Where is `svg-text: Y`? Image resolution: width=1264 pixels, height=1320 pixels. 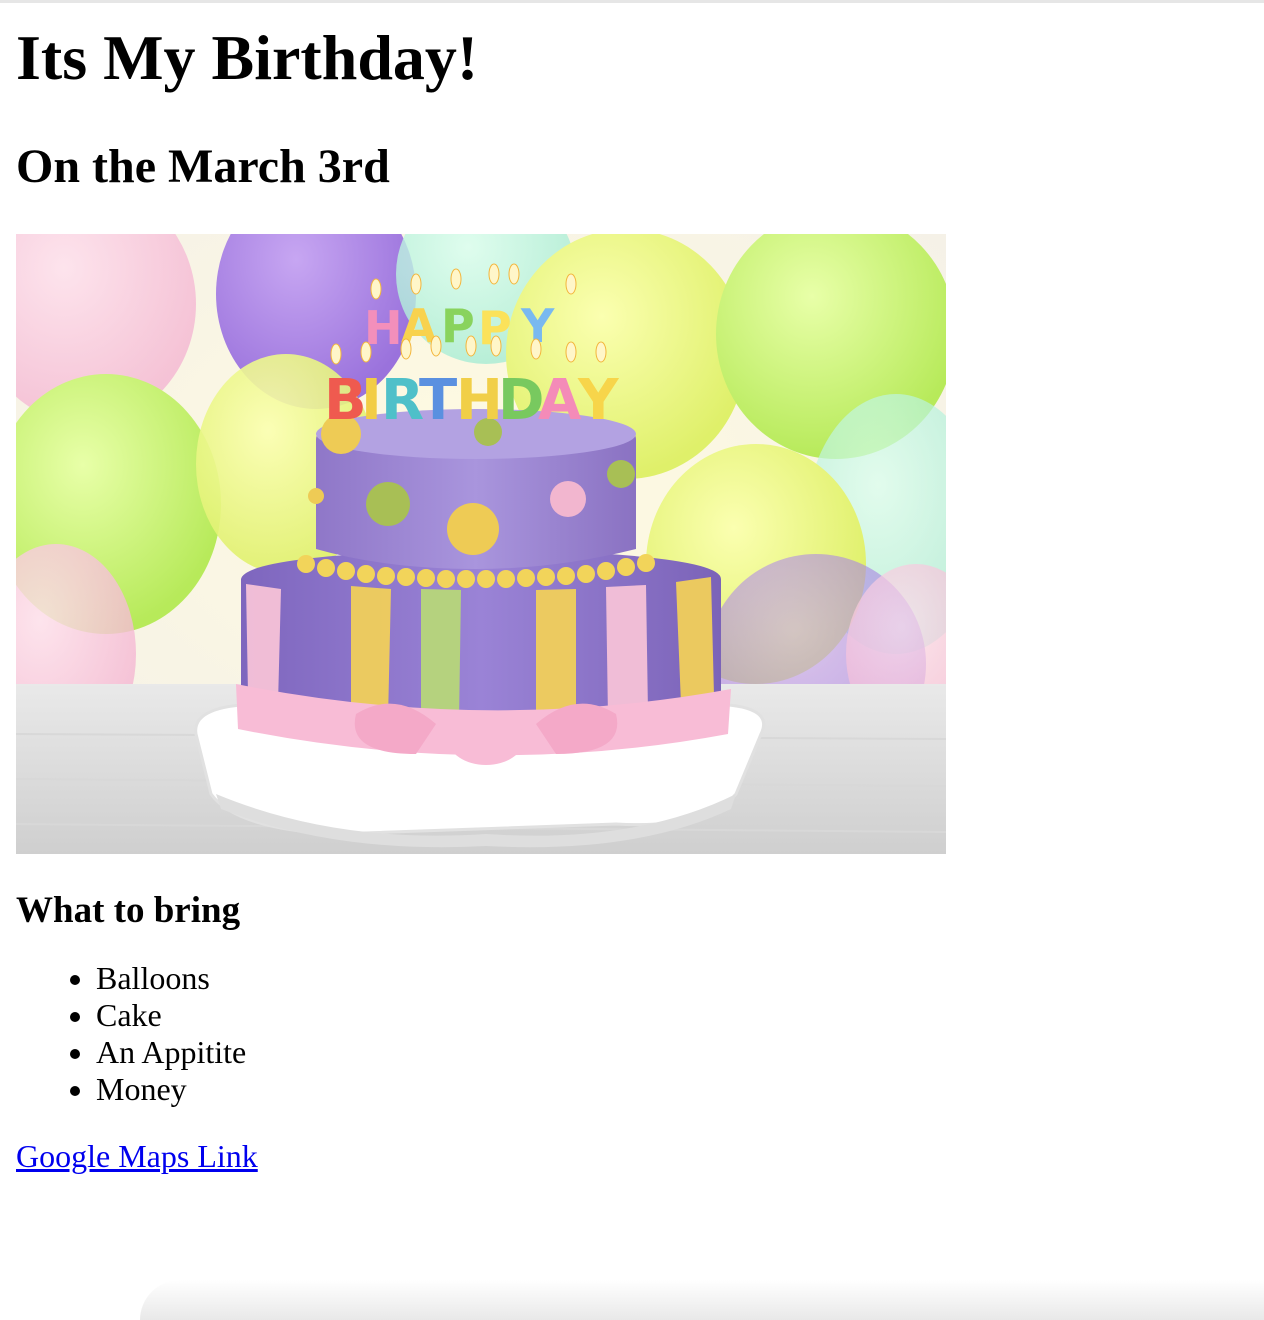
svg-text: Y is located at coordinates (598, 400).